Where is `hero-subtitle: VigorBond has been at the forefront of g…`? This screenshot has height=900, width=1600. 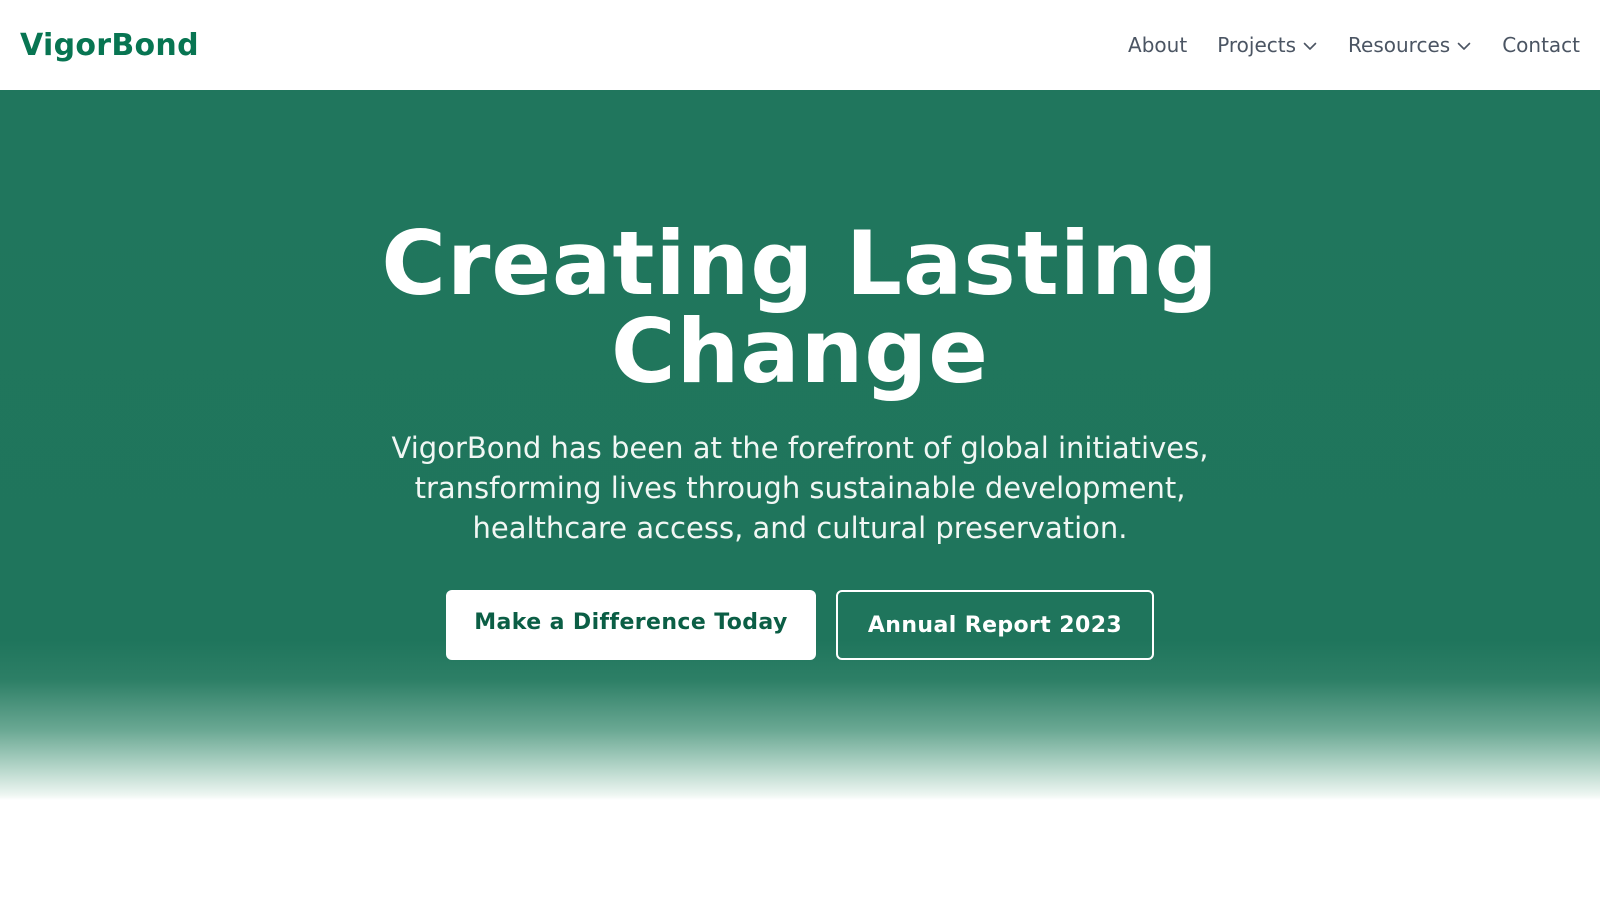
hero-subtitle: VigorBond has been at the forefront of g… is located at coordinates (800, 488).